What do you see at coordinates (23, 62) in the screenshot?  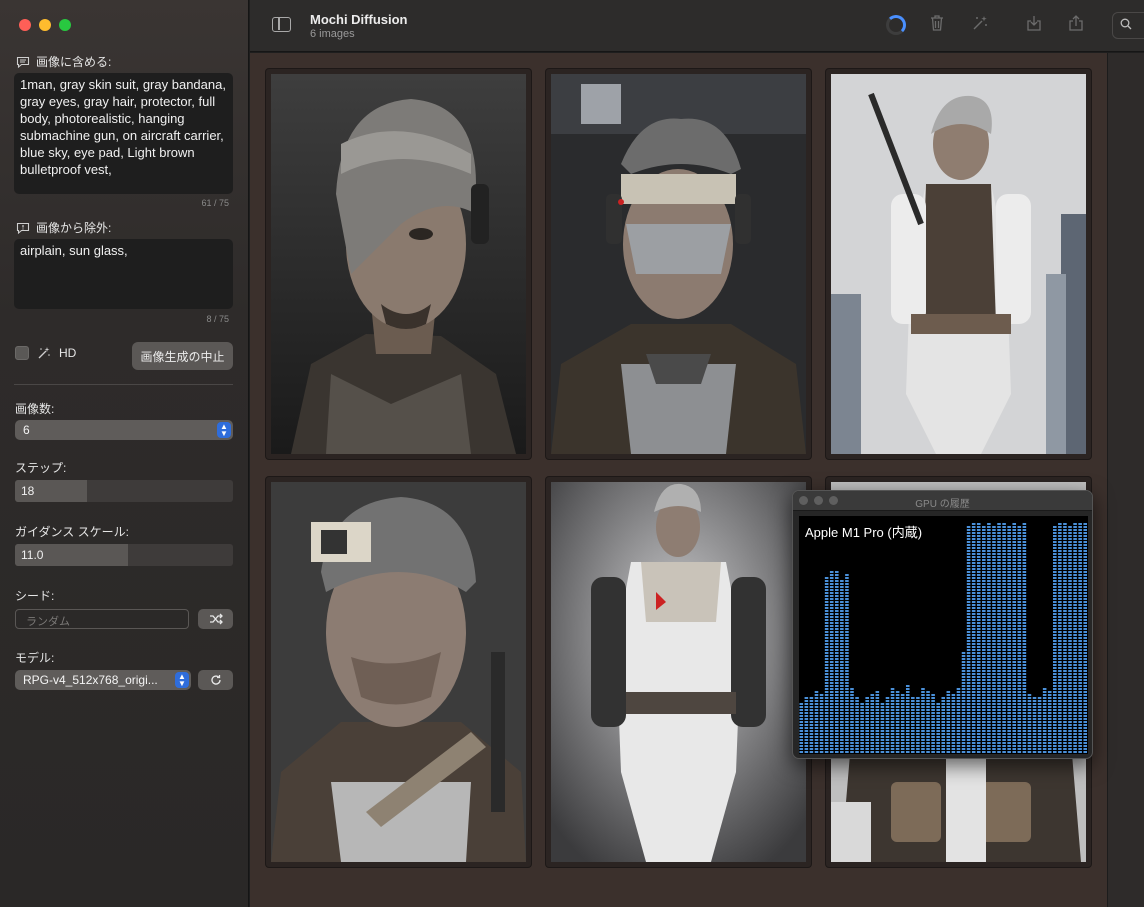 I see `speech-bubble-icon` at bounding box center [23, 62].